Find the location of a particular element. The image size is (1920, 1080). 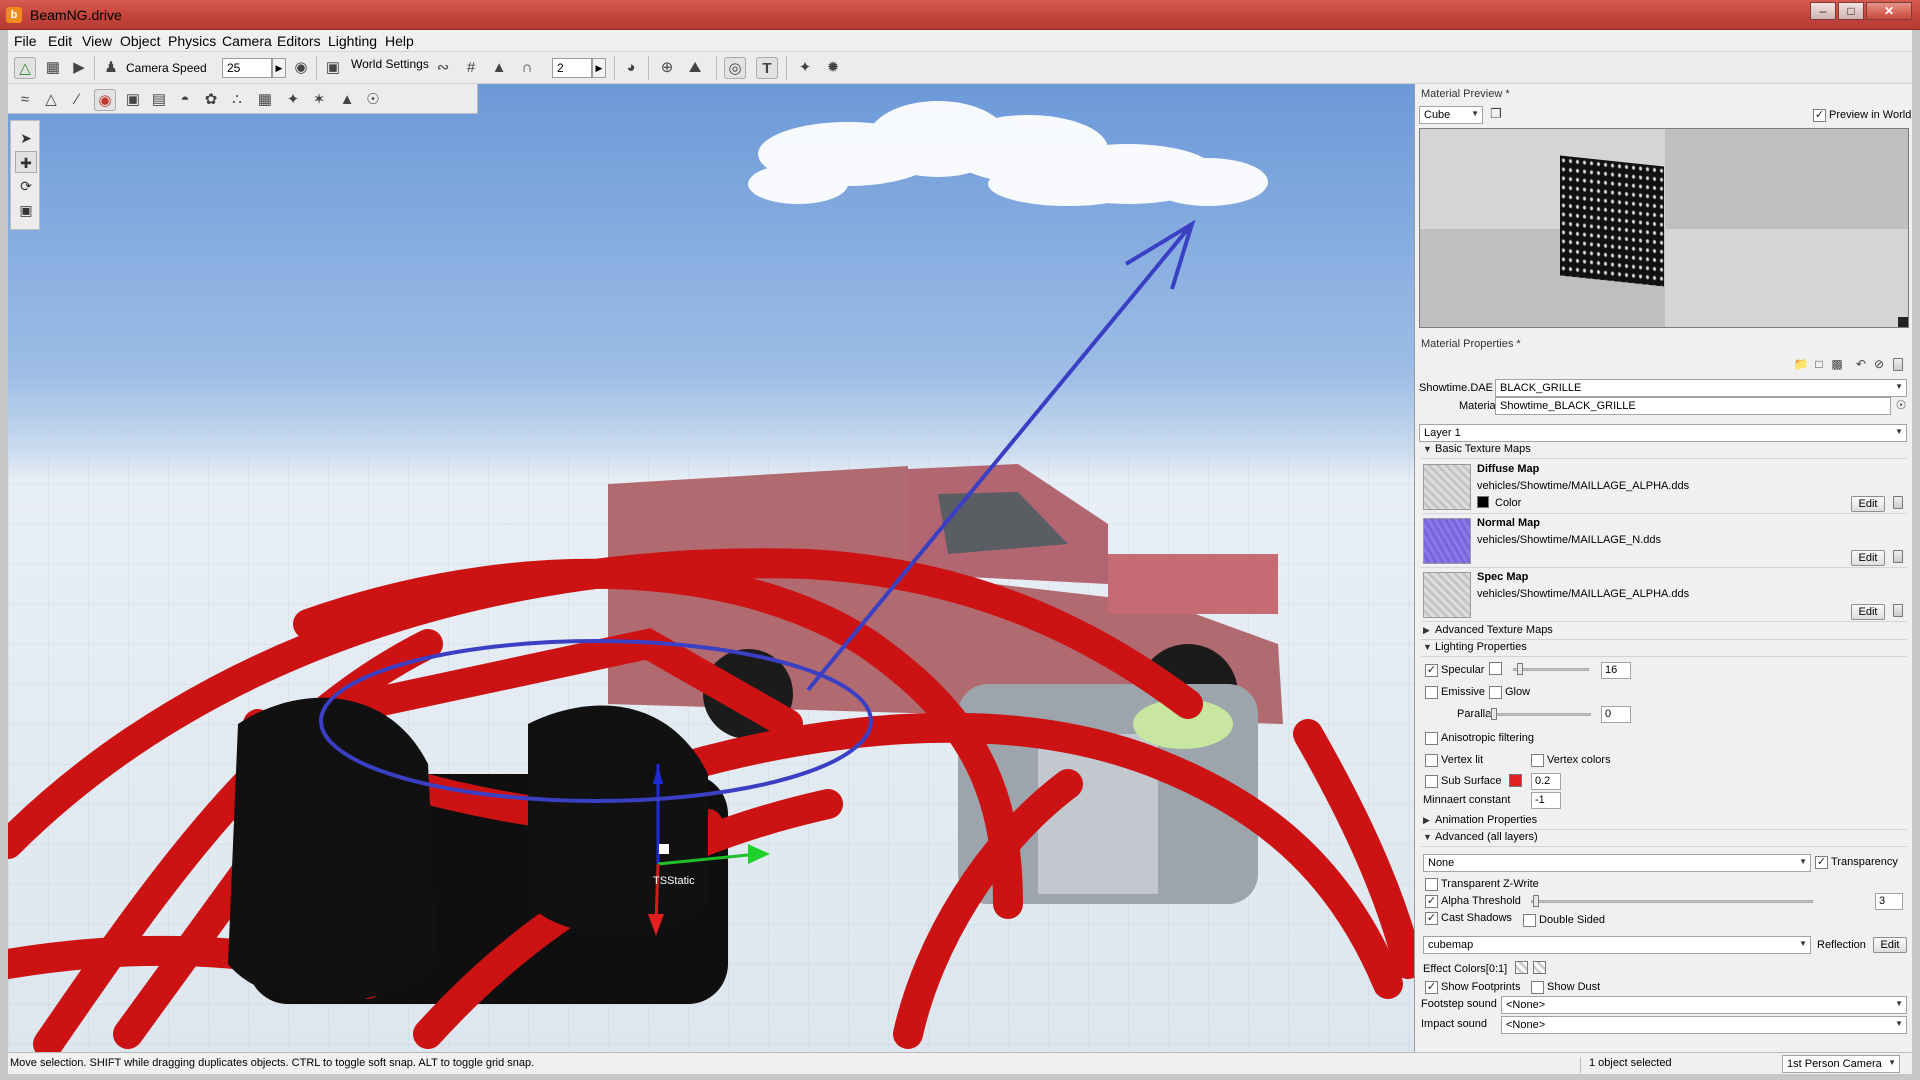

road-editor-icon: ∴ is located at coordinates (237, 100).